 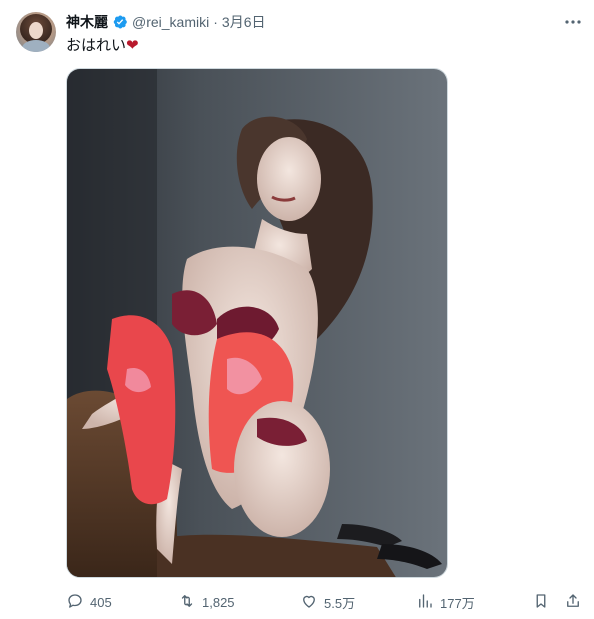 I want to click on post-text: おはれい❤, so click(x=102, y=46).